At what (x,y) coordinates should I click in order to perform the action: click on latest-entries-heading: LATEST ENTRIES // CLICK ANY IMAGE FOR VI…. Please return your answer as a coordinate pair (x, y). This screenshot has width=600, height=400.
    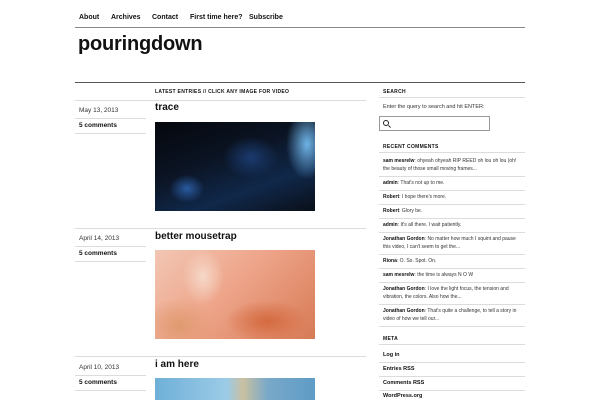
    Looking at the image, I should click on (222, 92).